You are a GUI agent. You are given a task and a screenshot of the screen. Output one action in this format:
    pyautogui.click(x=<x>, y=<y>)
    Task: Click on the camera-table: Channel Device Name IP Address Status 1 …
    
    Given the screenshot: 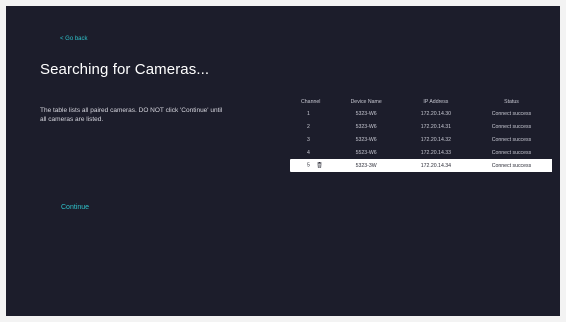 What is the action you would take?
    pyautogui.click(x=421, y=134)
    